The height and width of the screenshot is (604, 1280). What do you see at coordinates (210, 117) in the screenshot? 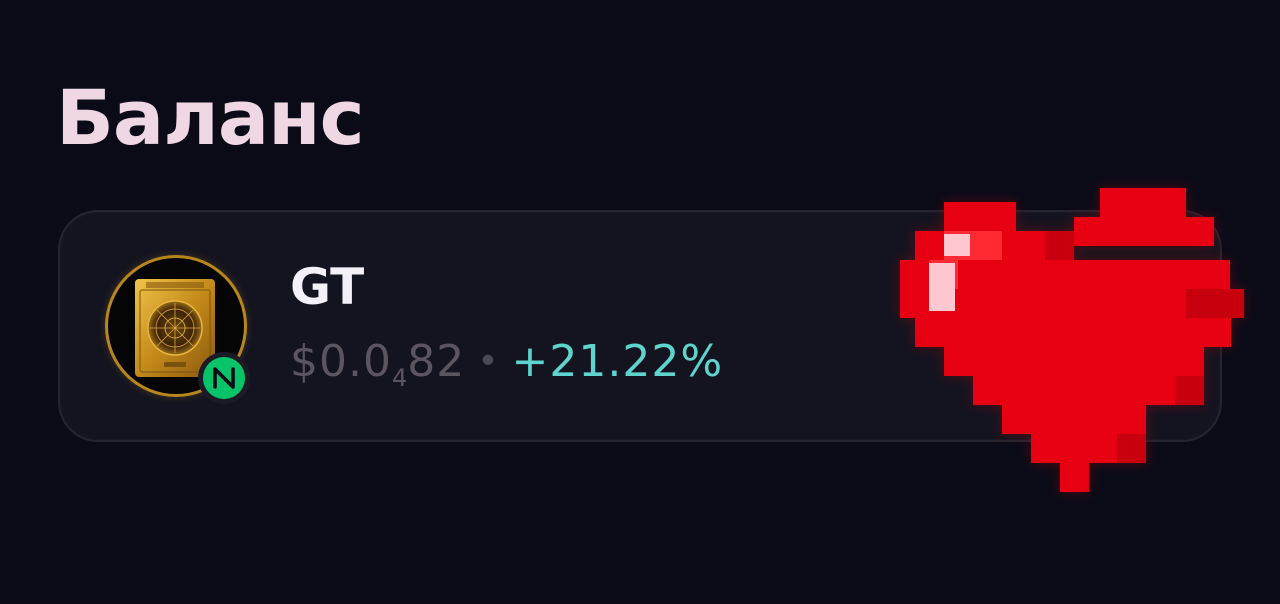
I see `page-title: Баланс` at bounding box center [210, 117].